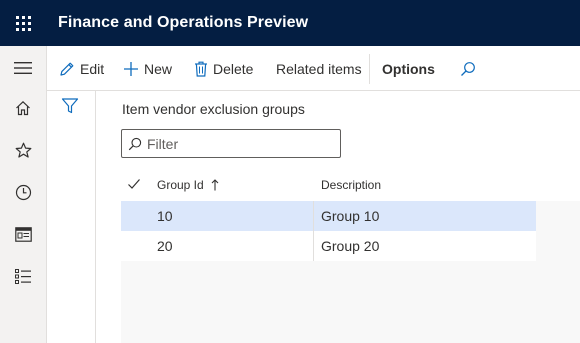 The height and width of the screenshot is (343, 580). What do you see at coordinates (183, 22) in the screenshot?
I see `app-title: Finance and Operations Preview` at bounding box center [183, 22].